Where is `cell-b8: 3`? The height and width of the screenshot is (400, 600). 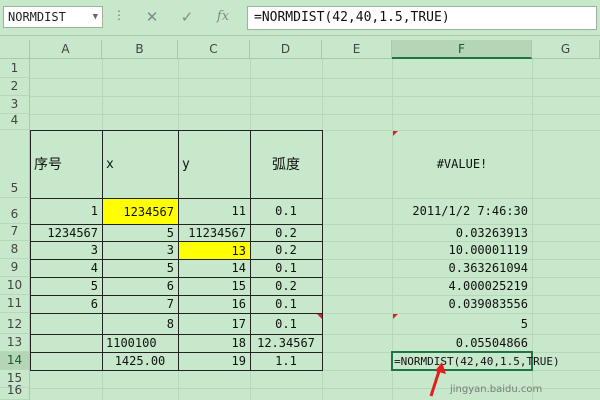
cell-b8: 3 is located at coordinates (140, 250).